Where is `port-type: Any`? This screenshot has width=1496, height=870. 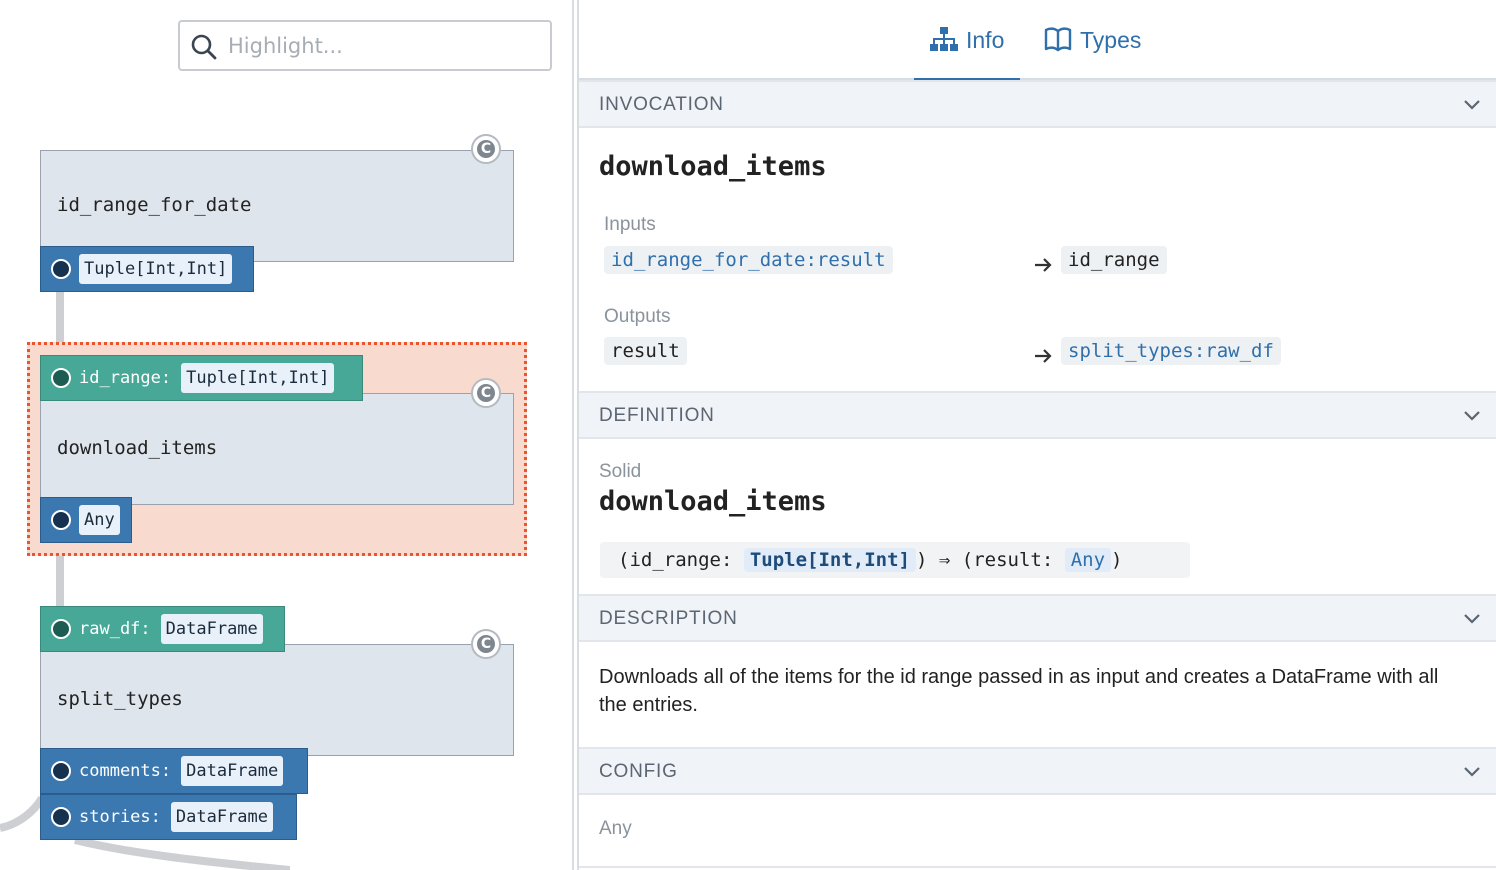
port-type: Any is located at coordinates (99, 520).